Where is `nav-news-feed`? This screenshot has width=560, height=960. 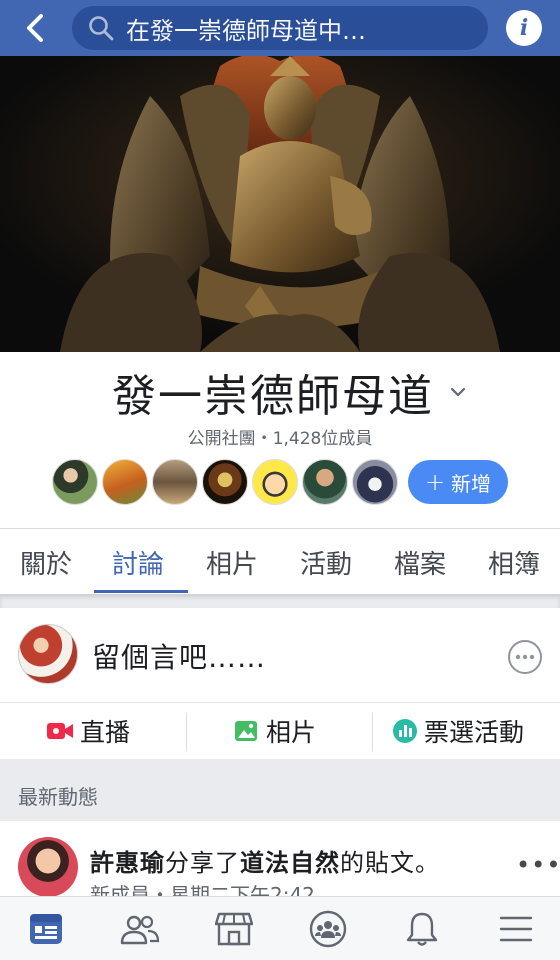
nav-news-feed is located at coordinates (46, 929).